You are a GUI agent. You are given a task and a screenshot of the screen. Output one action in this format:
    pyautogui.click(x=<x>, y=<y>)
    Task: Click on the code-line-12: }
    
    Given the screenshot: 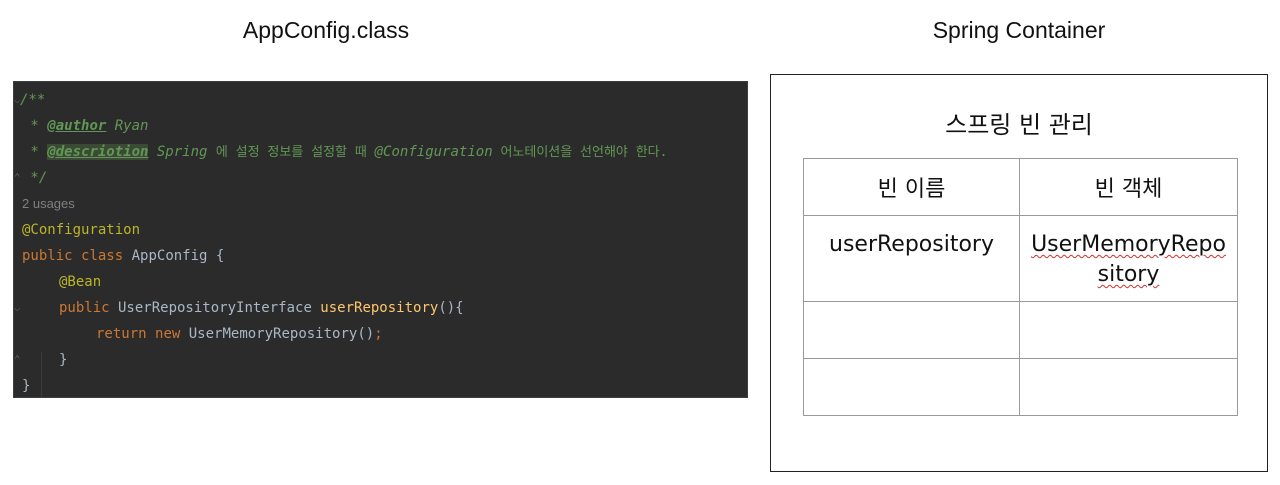 What is the action you would take?
    pyautogui.click(x=26, y=385)
    